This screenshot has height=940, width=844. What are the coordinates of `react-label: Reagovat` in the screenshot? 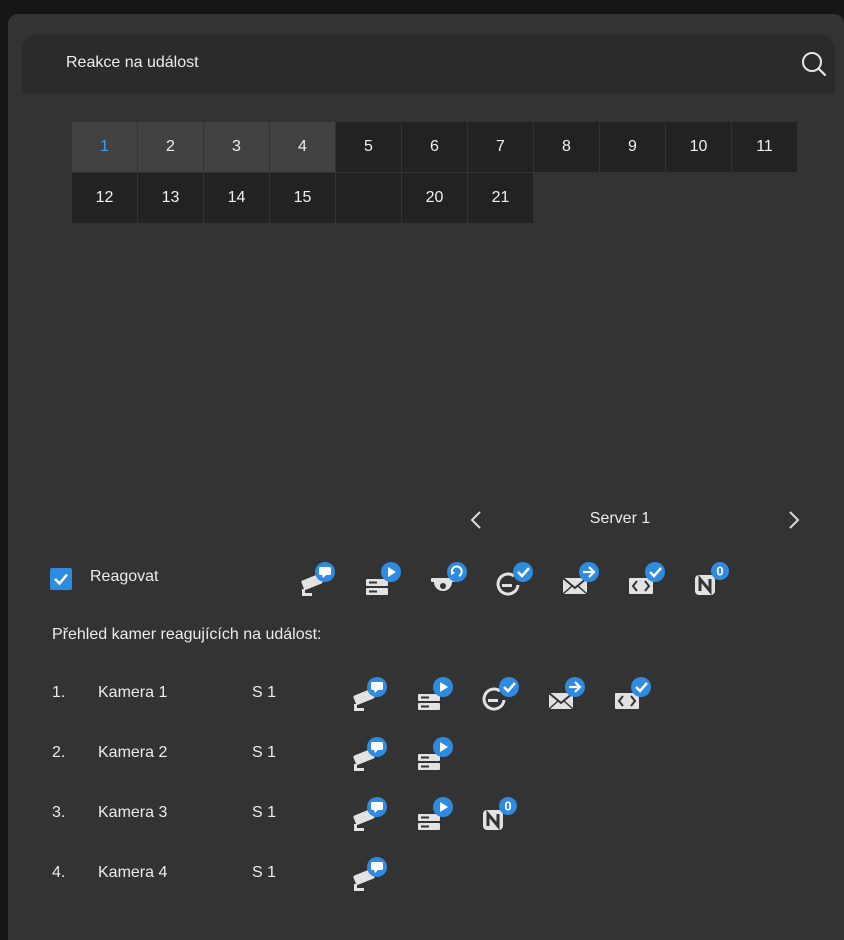 It's located at (124, 577).